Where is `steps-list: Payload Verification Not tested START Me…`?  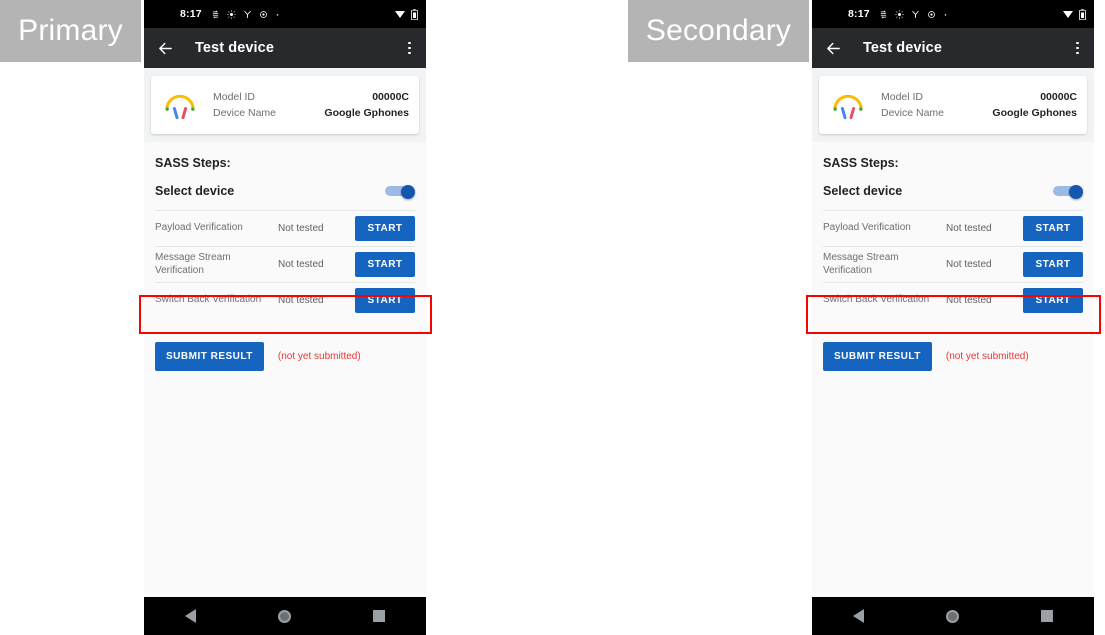 steps-list: Payload Verification Not tested START Me… is located at coordinates (953, 264).